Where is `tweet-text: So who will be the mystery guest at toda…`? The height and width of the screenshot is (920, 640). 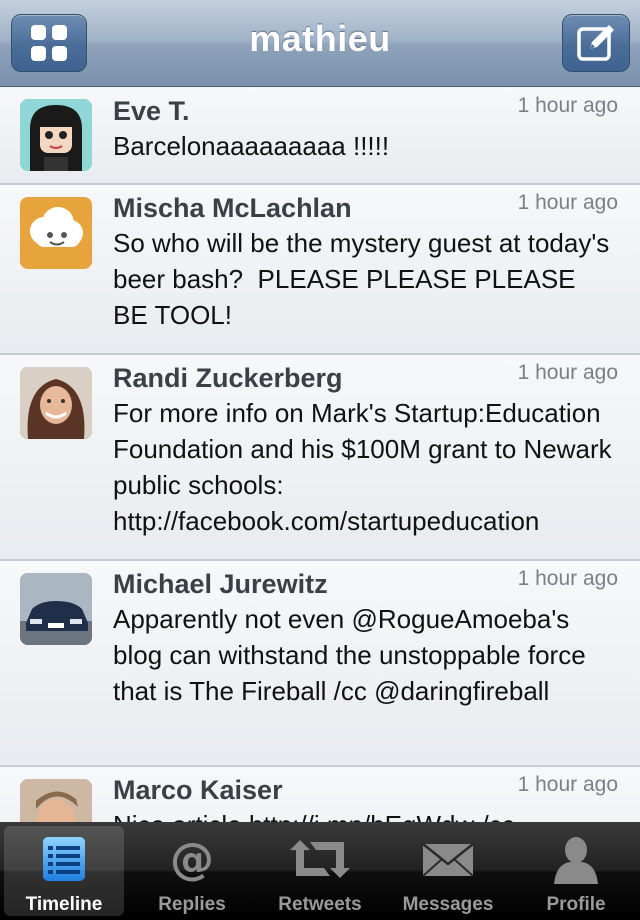
tweet-text: So who will be the mystery guest at toda… is located at coordinates (365, 279).